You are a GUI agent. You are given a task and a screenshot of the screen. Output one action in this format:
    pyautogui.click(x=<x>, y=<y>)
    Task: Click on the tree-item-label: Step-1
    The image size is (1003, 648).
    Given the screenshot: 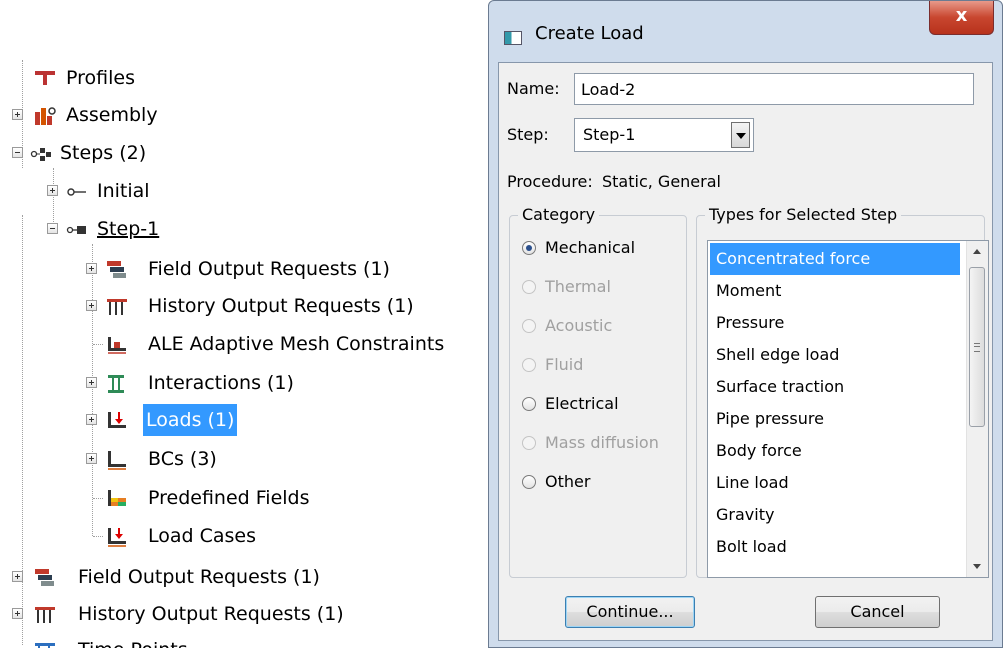 What is the action you would take?
    pyautogui.click(x=128, y=229)
    